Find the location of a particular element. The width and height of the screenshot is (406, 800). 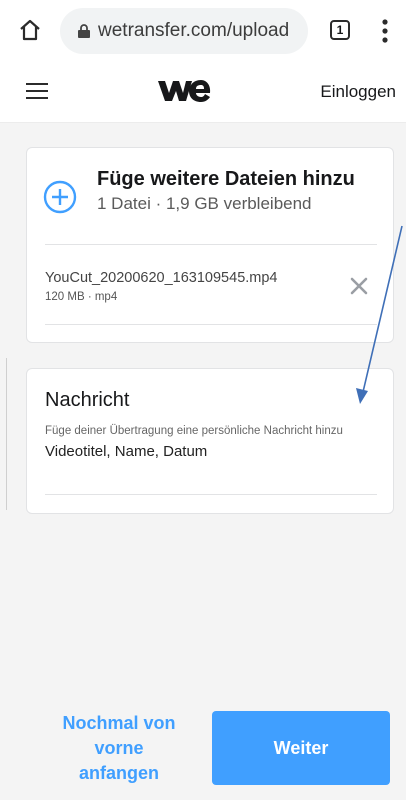

file-meta: 120 MB · mp4 is located at coordinates (81, 297).